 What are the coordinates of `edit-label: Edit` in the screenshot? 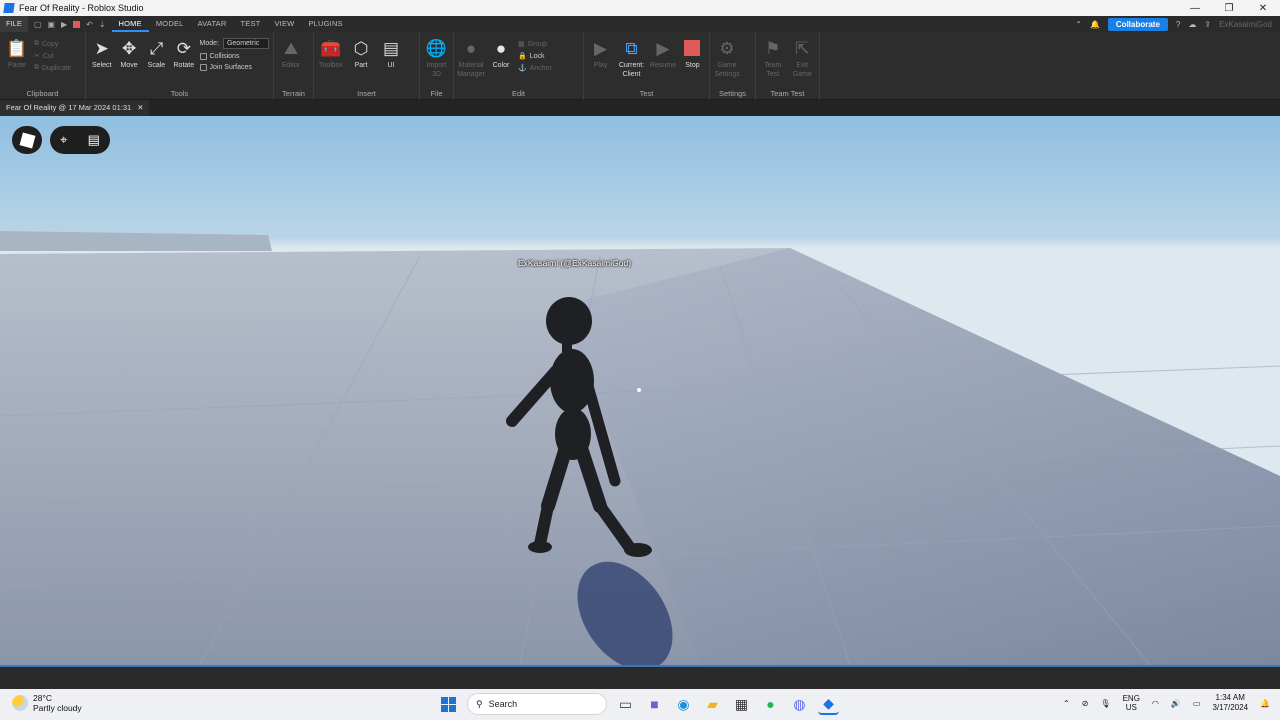 It's located at (518, 93).